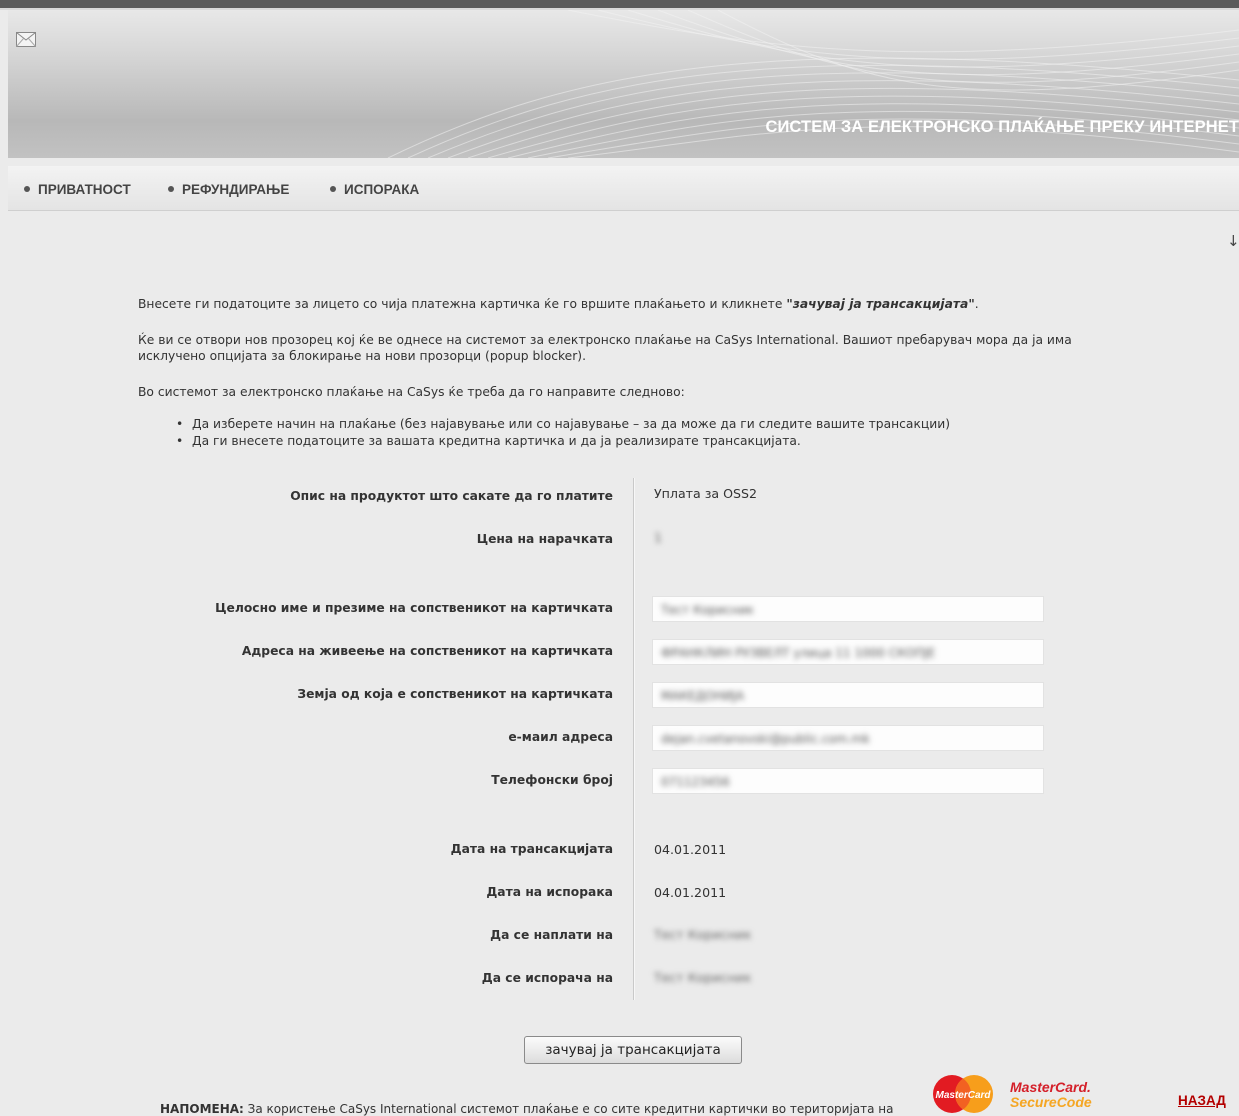  I want to click on nav-item-privacy: ПРИВАТНОСТ, so click(77, 189).